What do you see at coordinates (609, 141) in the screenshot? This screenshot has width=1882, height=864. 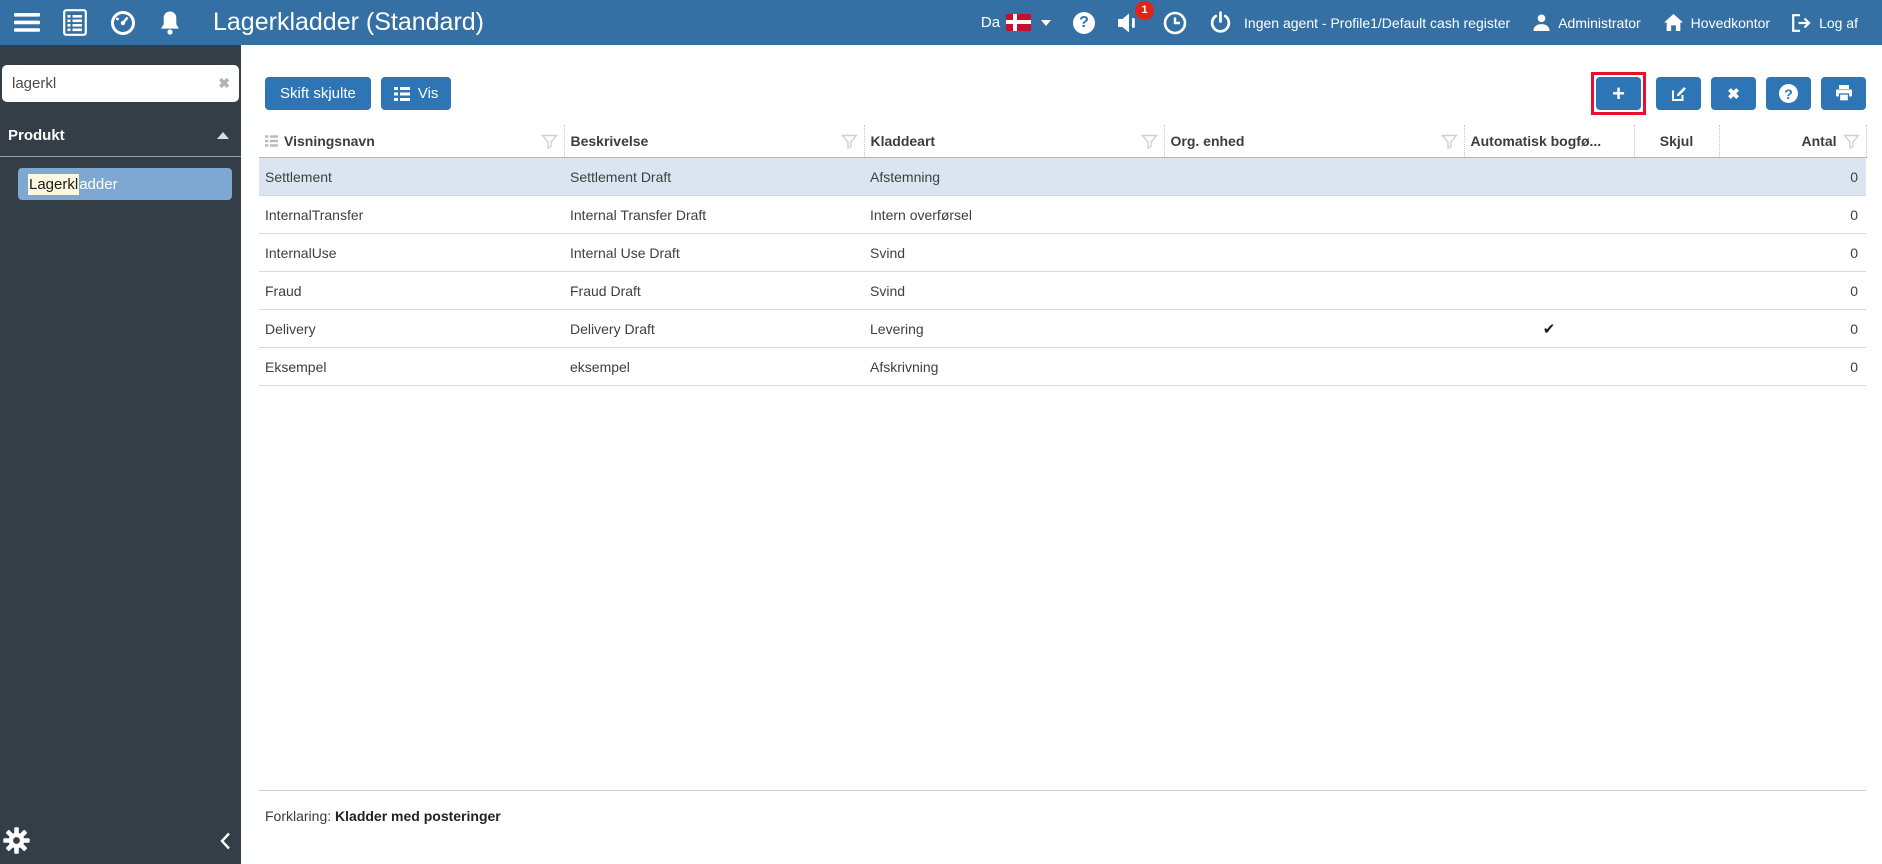 I see `column-label: Beskrivelse` at bounding box center [609, 141].